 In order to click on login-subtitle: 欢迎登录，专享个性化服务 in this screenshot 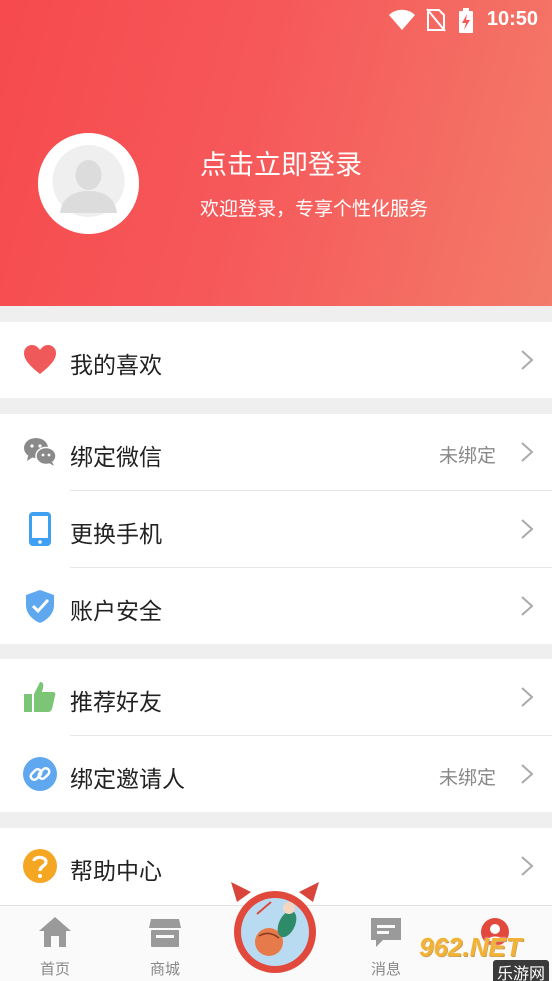, I will do `click(314, 209)`.